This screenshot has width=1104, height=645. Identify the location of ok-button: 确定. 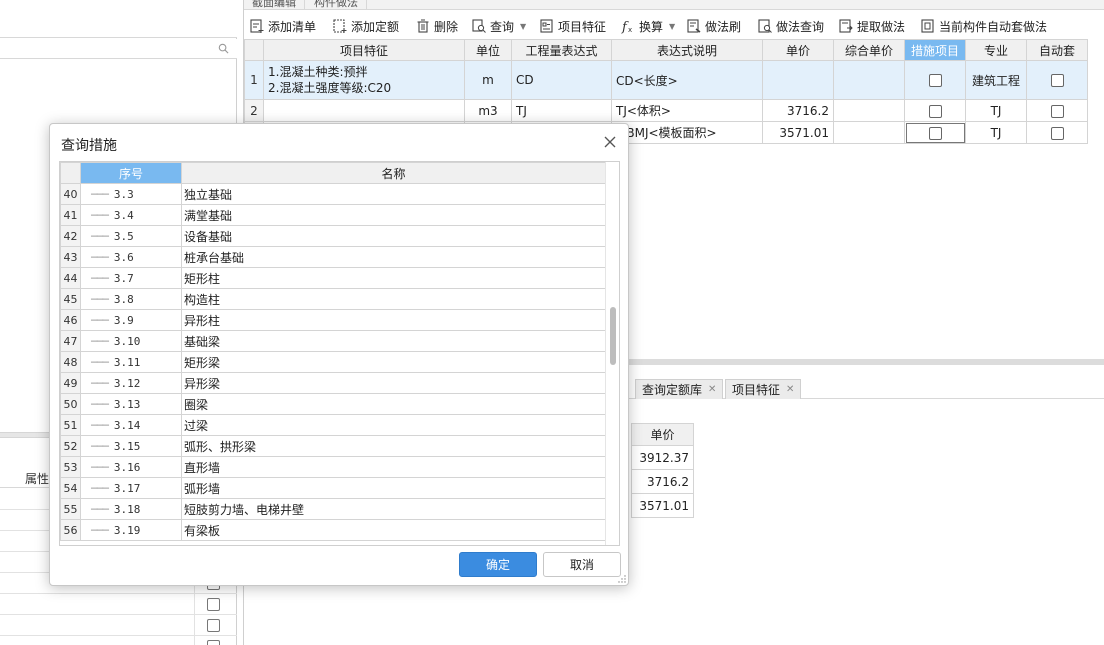
(498, 564).